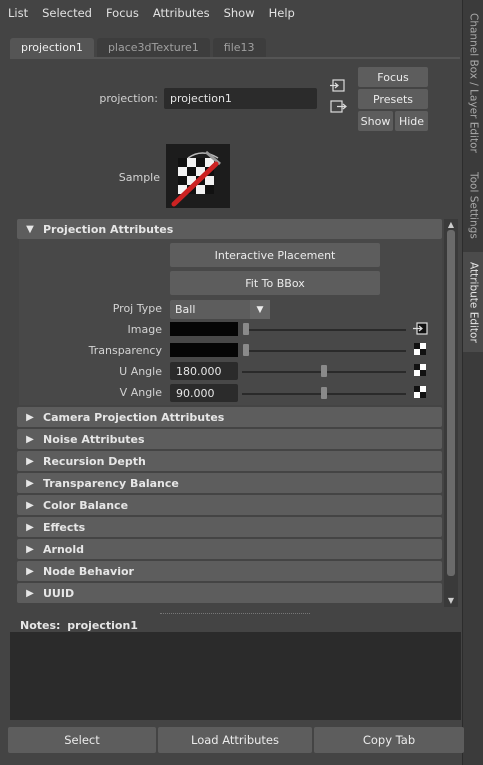 The height and width of the screenshot is (765, 483). Describe the element at coordinates (86, 505) in the screenshot. I see `section-label: Color Balance` at that location.